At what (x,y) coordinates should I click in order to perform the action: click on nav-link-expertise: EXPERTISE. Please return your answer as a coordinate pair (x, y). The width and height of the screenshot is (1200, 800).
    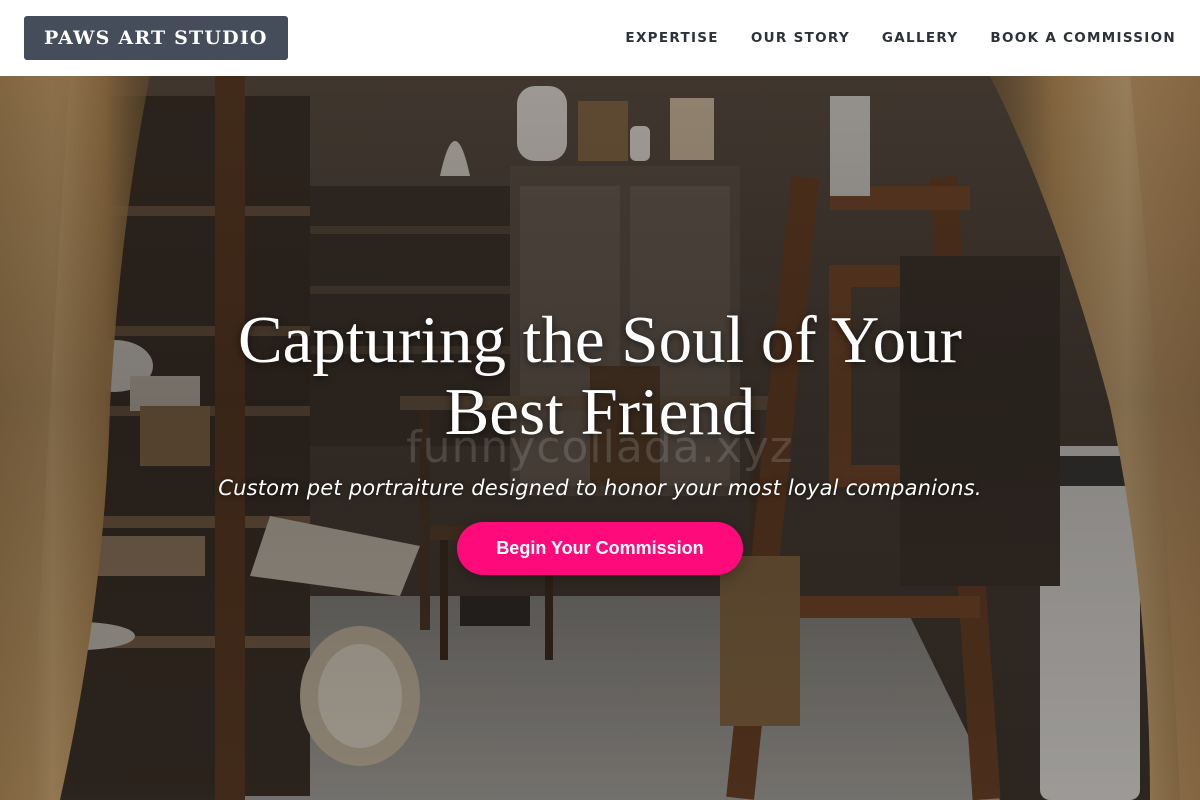
    Looking at the image, I should click on (671, 38).